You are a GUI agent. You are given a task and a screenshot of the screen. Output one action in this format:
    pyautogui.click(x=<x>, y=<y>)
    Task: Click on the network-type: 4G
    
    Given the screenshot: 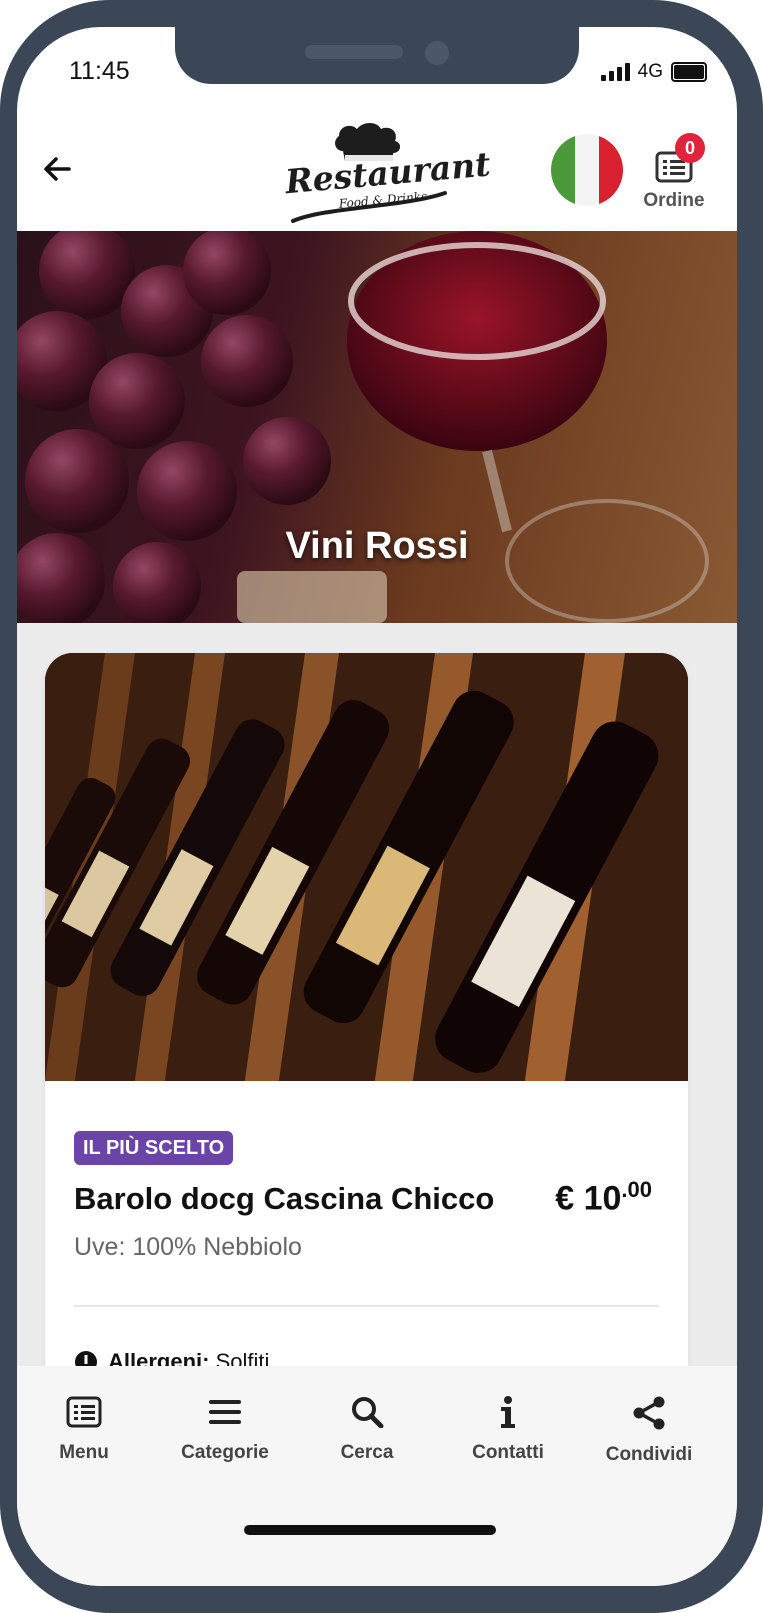 What is the action you would take?
    pyautogui.click(x=650, y=71)
    